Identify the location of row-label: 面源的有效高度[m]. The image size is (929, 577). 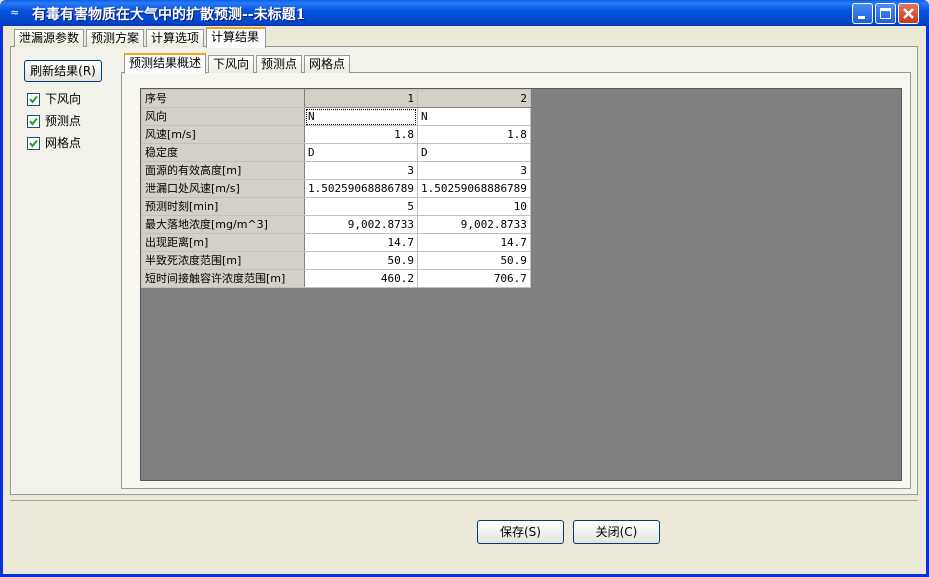
(223, 170).